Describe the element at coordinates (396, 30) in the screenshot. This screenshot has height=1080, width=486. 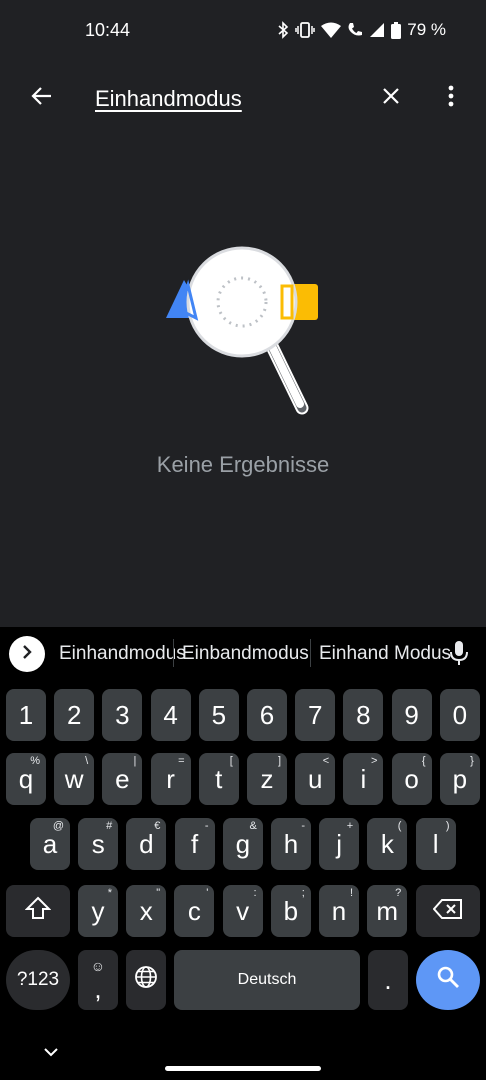
I see `battery-icon` at that location.